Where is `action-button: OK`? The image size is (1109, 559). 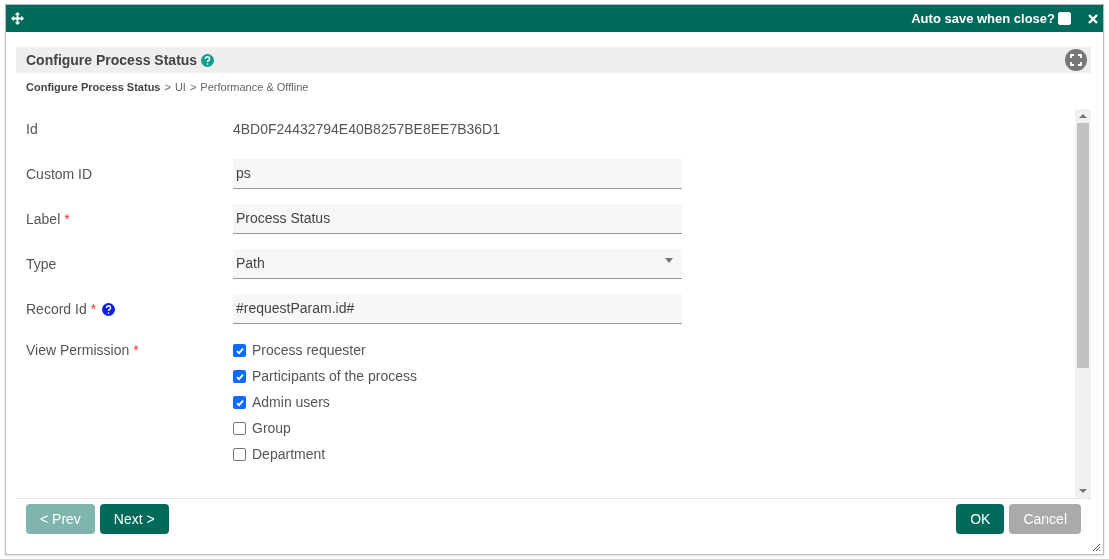
action-button: OK is located at coordinates (980, 519).